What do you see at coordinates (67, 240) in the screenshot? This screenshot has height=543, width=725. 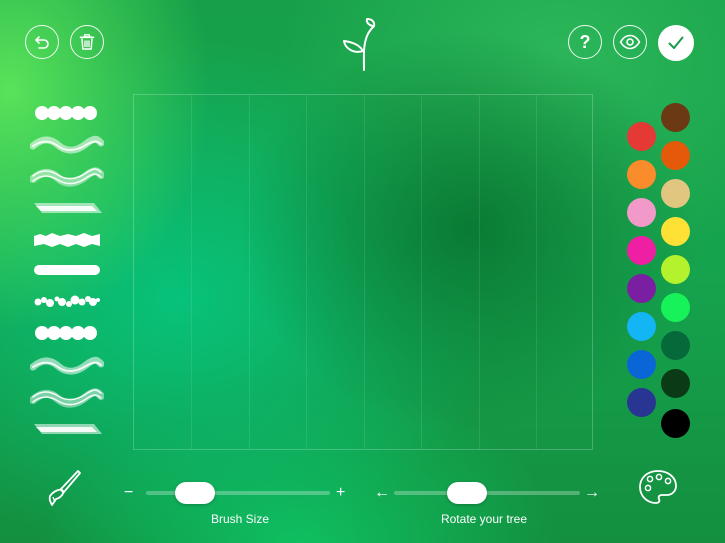 I see `brush-option-rough` at bounding box center [67, 240].